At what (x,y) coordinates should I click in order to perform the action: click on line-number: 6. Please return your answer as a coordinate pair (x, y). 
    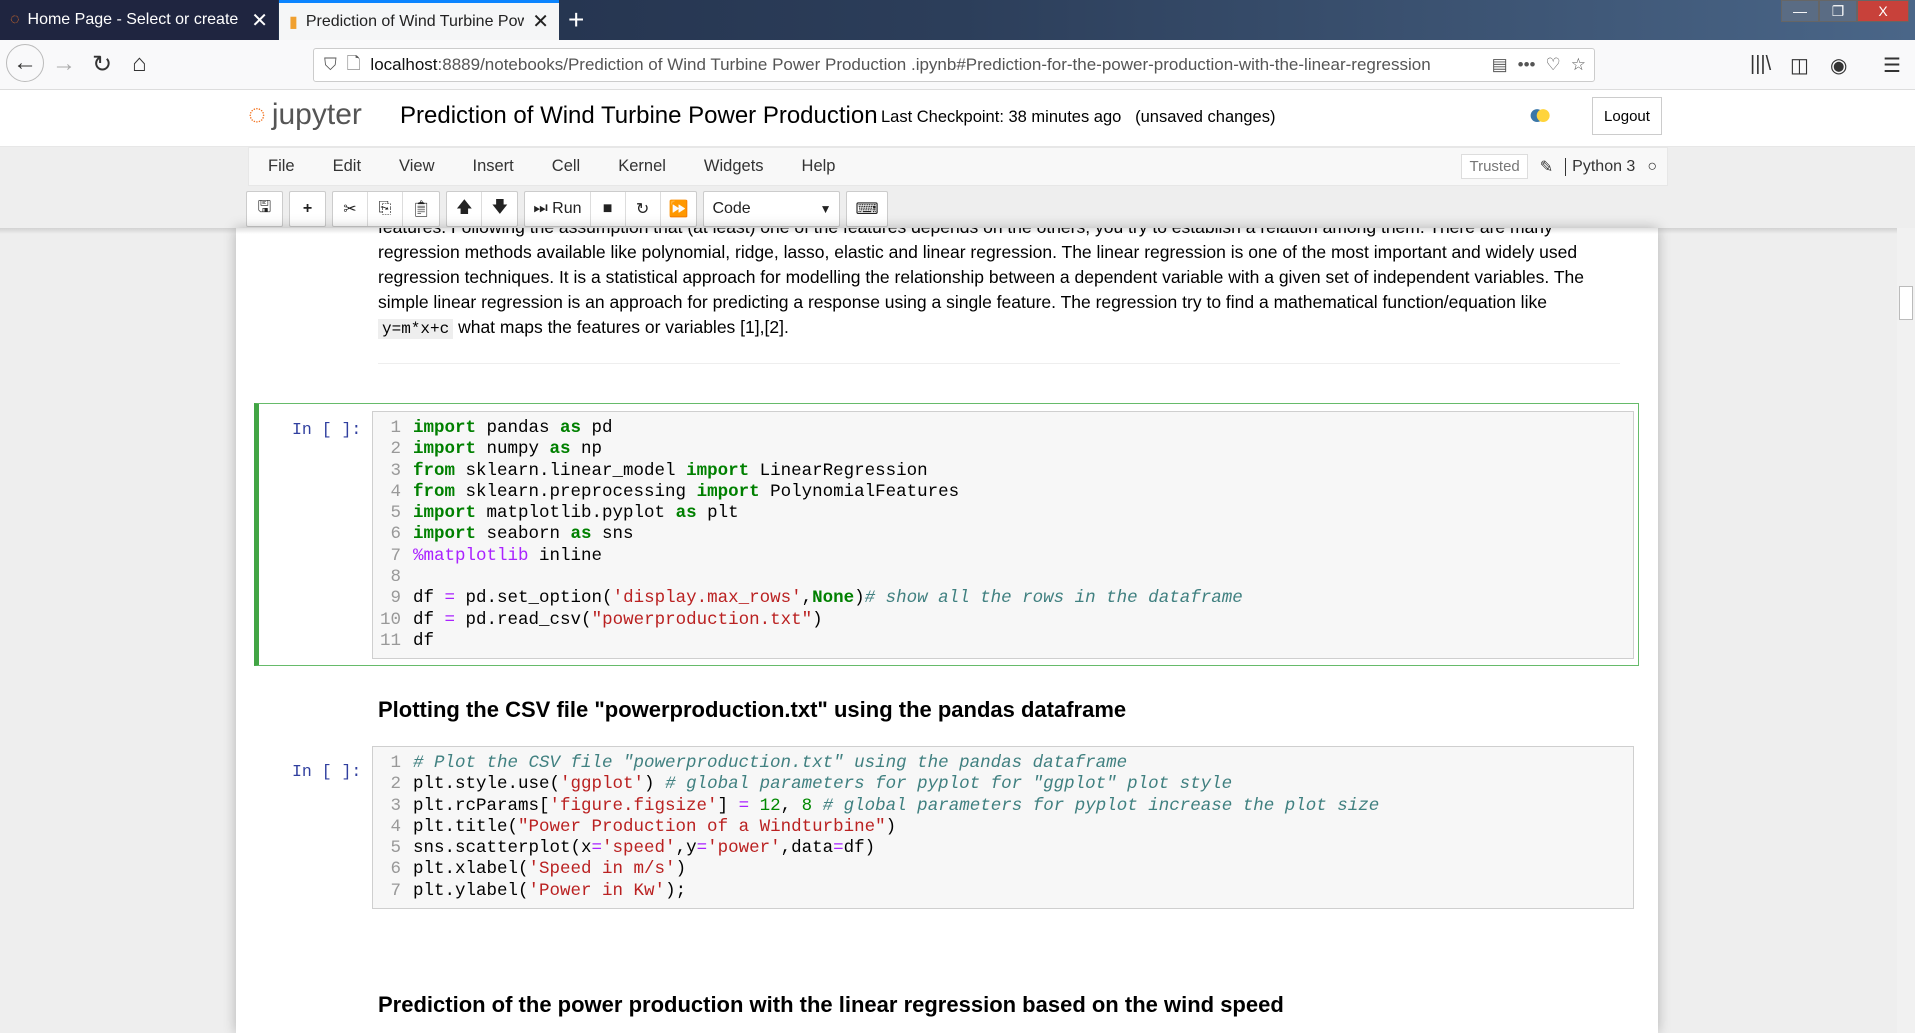
    Looking at the image, I should click on (395, 534).